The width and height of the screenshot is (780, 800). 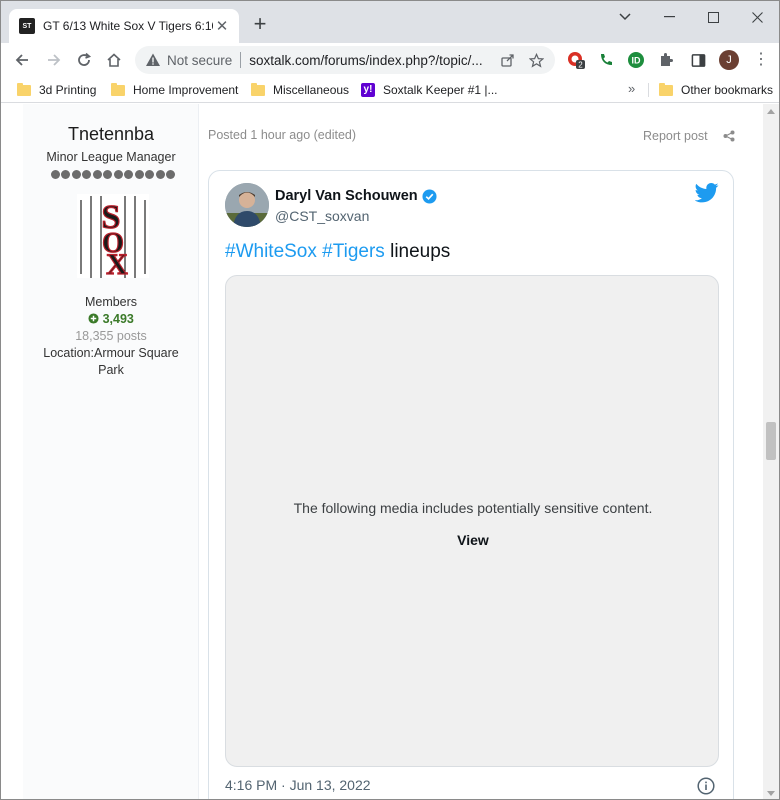 What do you see at coordinates (631, 88) in the screenshot?
I see `bookmarks-overflow-button: »` at bounding box center [631, 88].